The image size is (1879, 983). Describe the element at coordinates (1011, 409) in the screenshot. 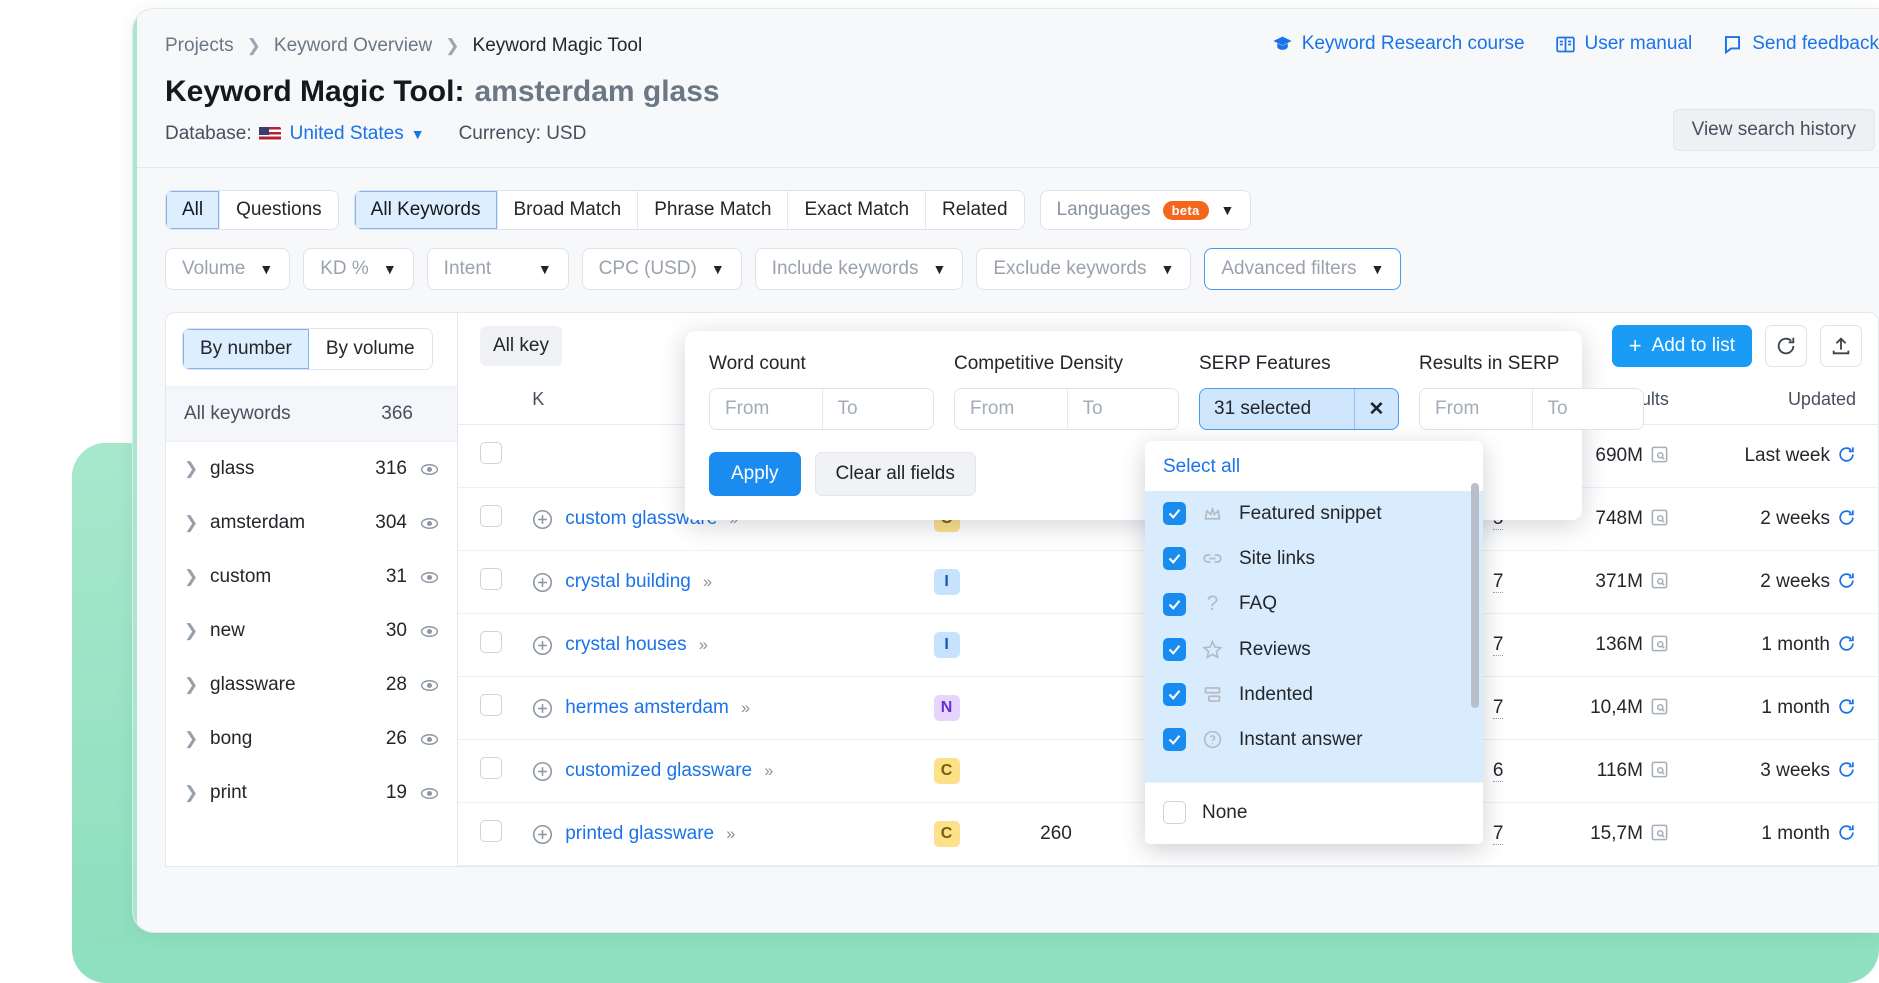

I see `competitive-density-from-input` at that location.